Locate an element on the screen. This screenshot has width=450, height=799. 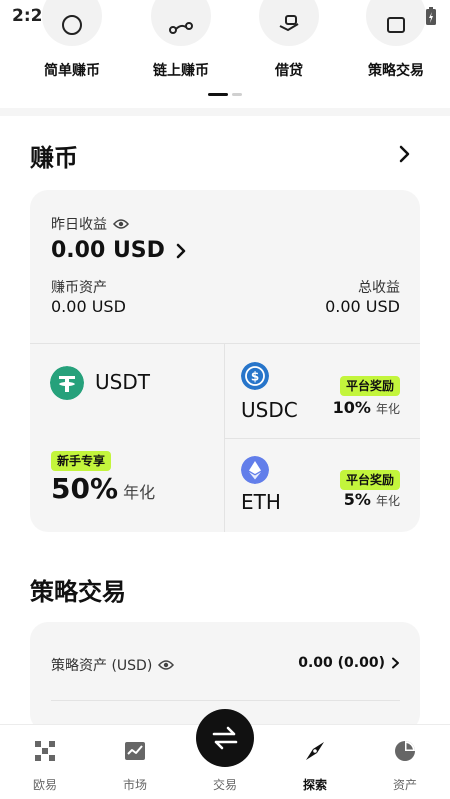
page-indicator is located at coordinates (225, 94).